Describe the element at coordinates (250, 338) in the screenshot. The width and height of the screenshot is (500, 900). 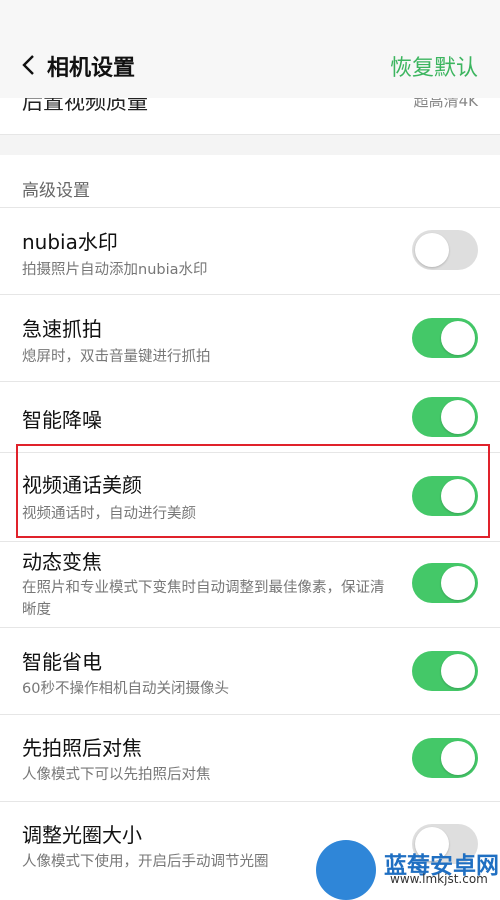
I see `setting-row-fast-capture: 急速抓拍 熄屏时，双击音量键进行抓拍` at that location.